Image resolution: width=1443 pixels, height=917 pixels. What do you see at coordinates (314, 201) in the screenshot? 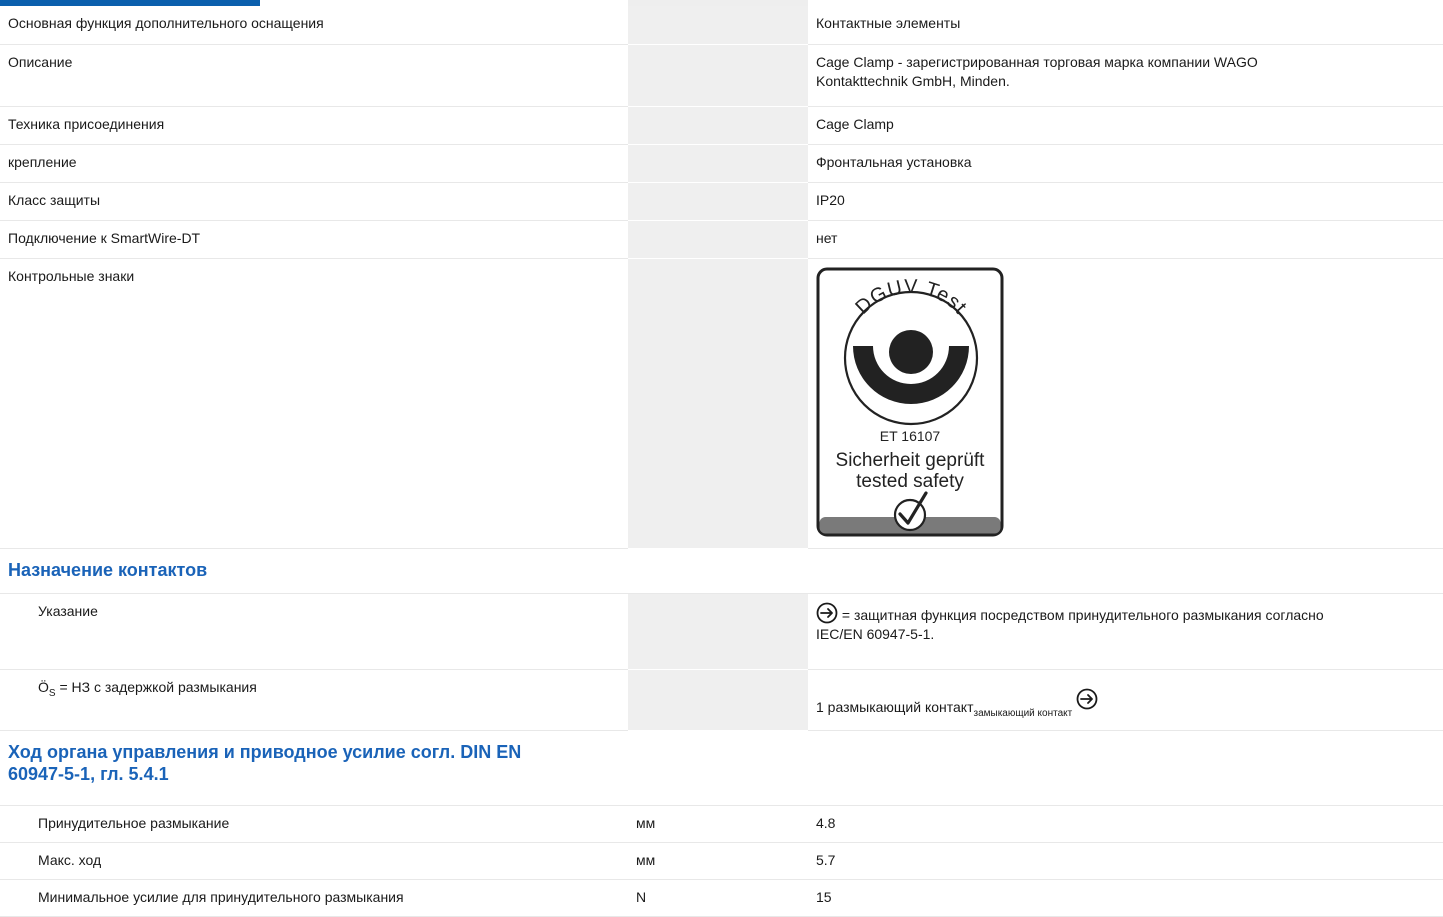
I see `spec-label: Класс защиты` at bounding box center [314, 201].